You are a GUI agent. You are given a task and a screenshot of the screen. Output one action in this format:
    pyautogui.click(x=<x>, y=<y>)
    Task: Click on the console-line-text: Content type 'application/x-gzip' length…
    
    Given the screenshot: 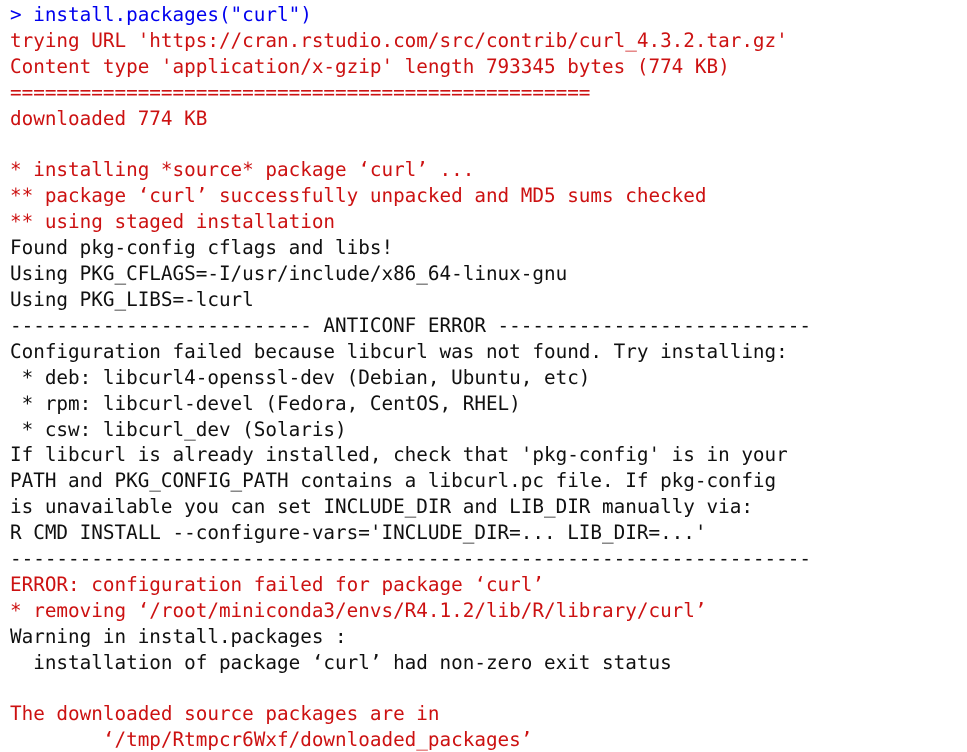 What is the action you would take?
    pyautogui.click(x=370, y=66)
    